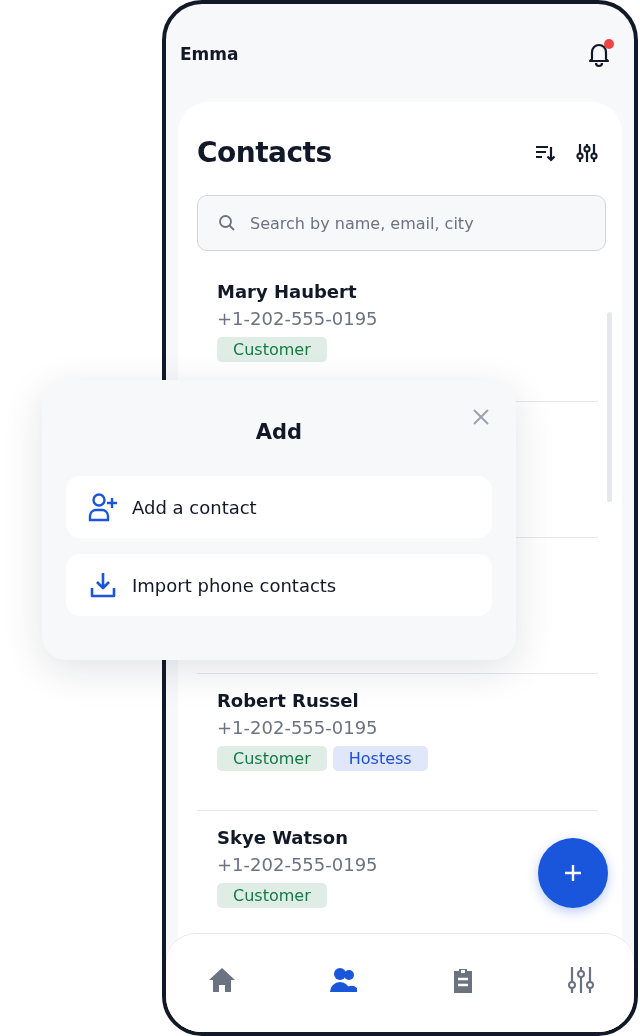 Image resolution: width=640 pixels, height=1036 pixels. I want to click on contact-name: Mary Haubert, so click(287, 291).